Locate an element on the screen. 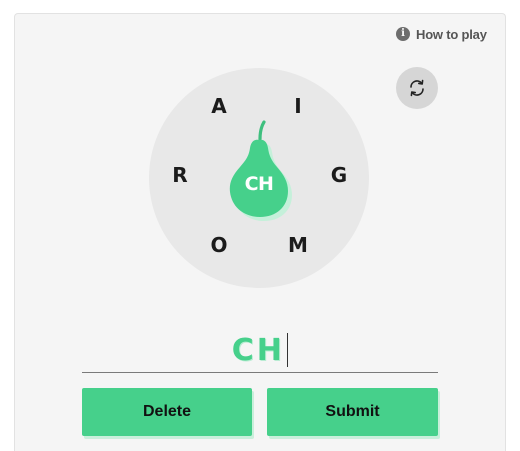 This screenshot has height=451, width=520. letter-tile-g: G is located at coordinates (339, 175).